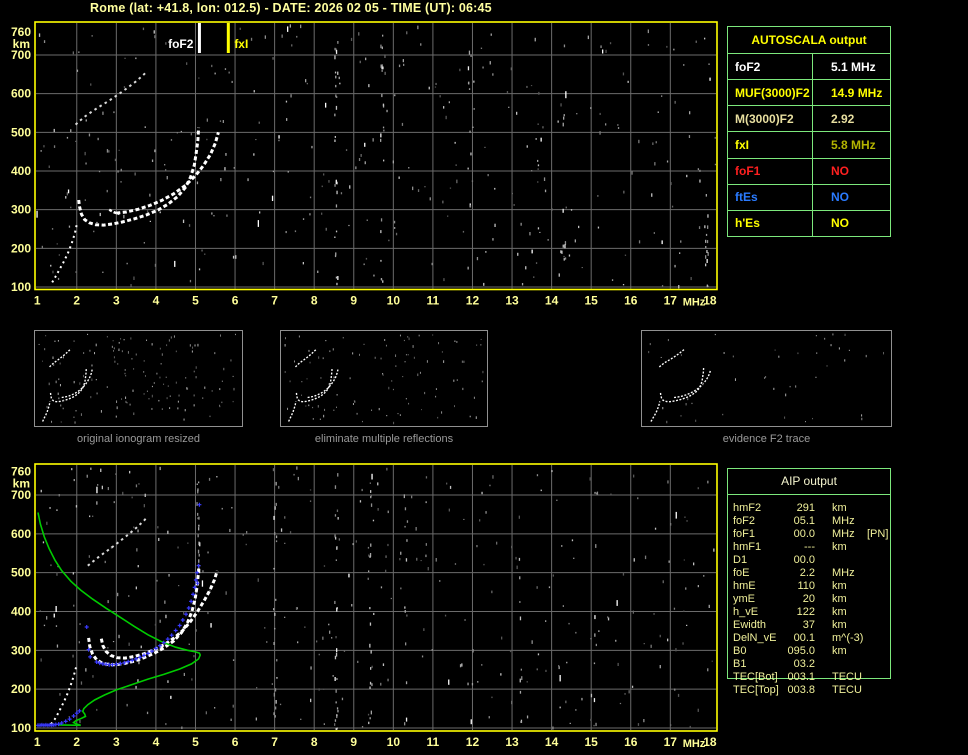 The width and height of the screenshot is (968, 755). I want to click on table-row: foF1 NO, so click(809, 171).